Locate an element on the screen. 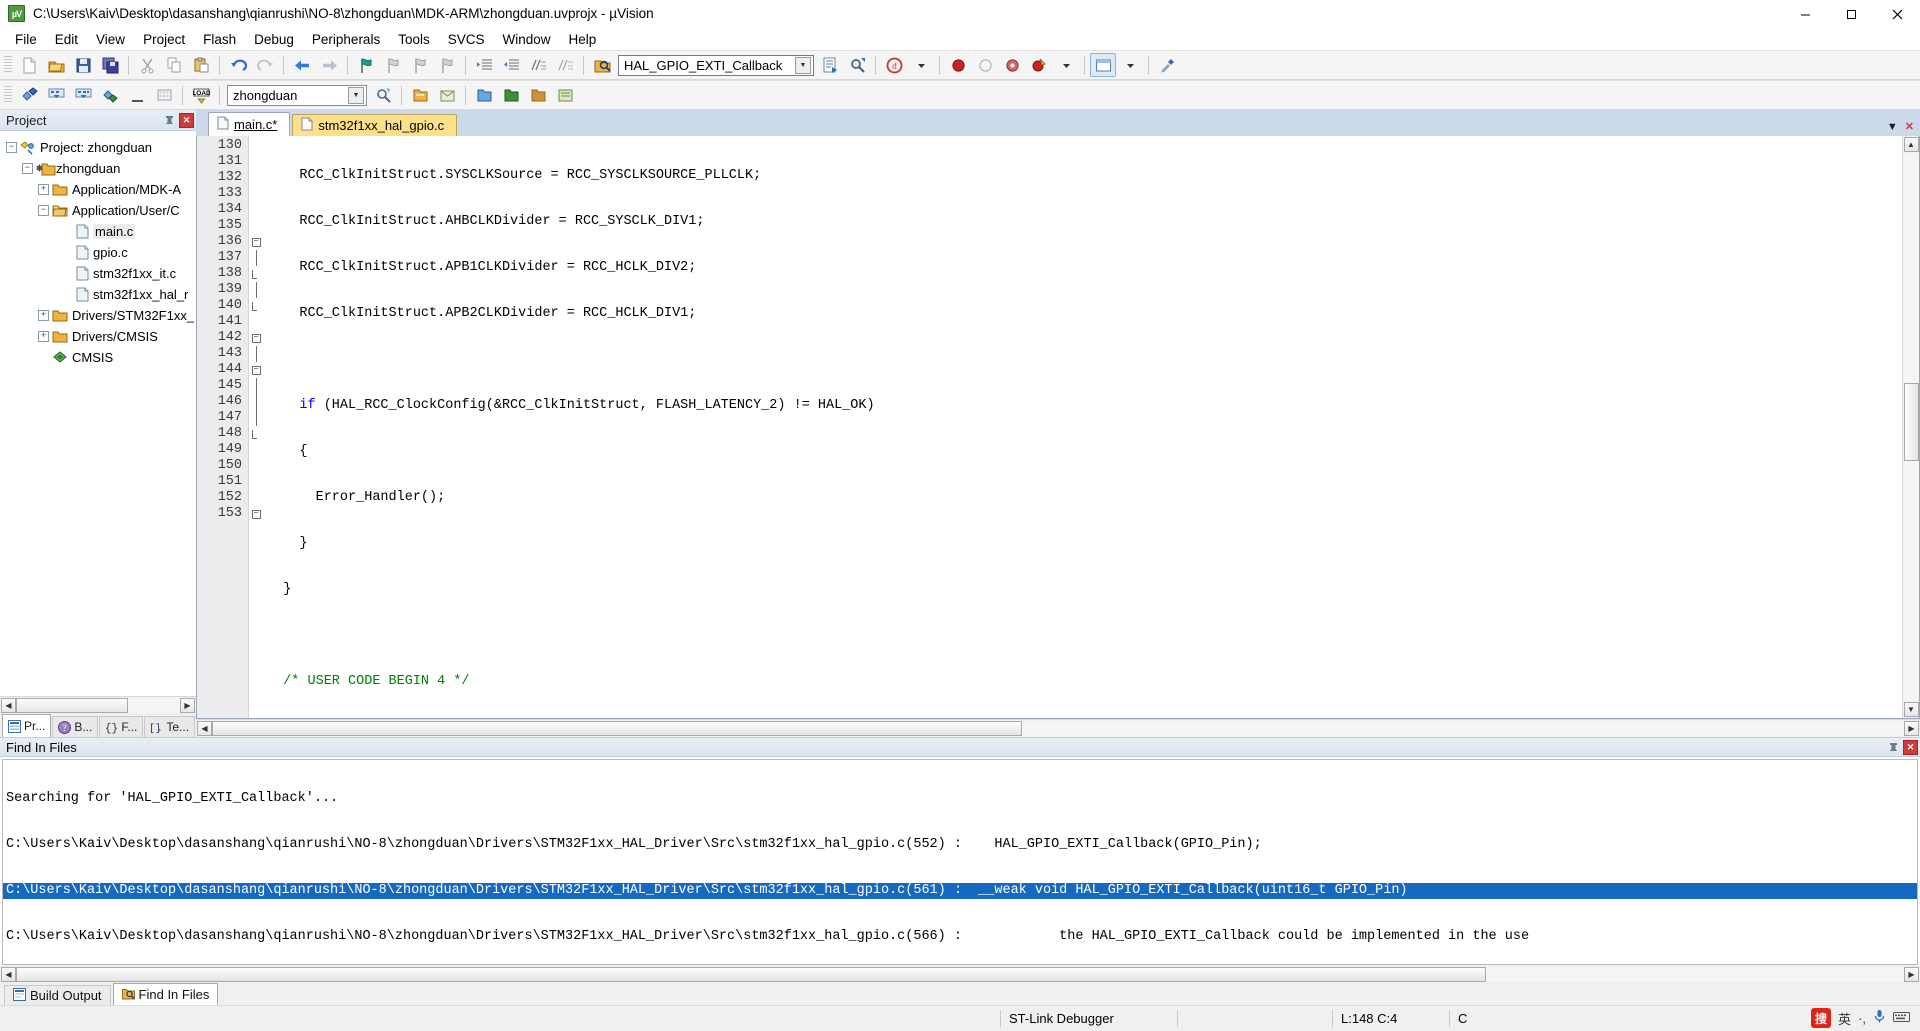 The height and width of the screenshot is (1031, 1920). target-options-icon is located at coordinates (383, 95).